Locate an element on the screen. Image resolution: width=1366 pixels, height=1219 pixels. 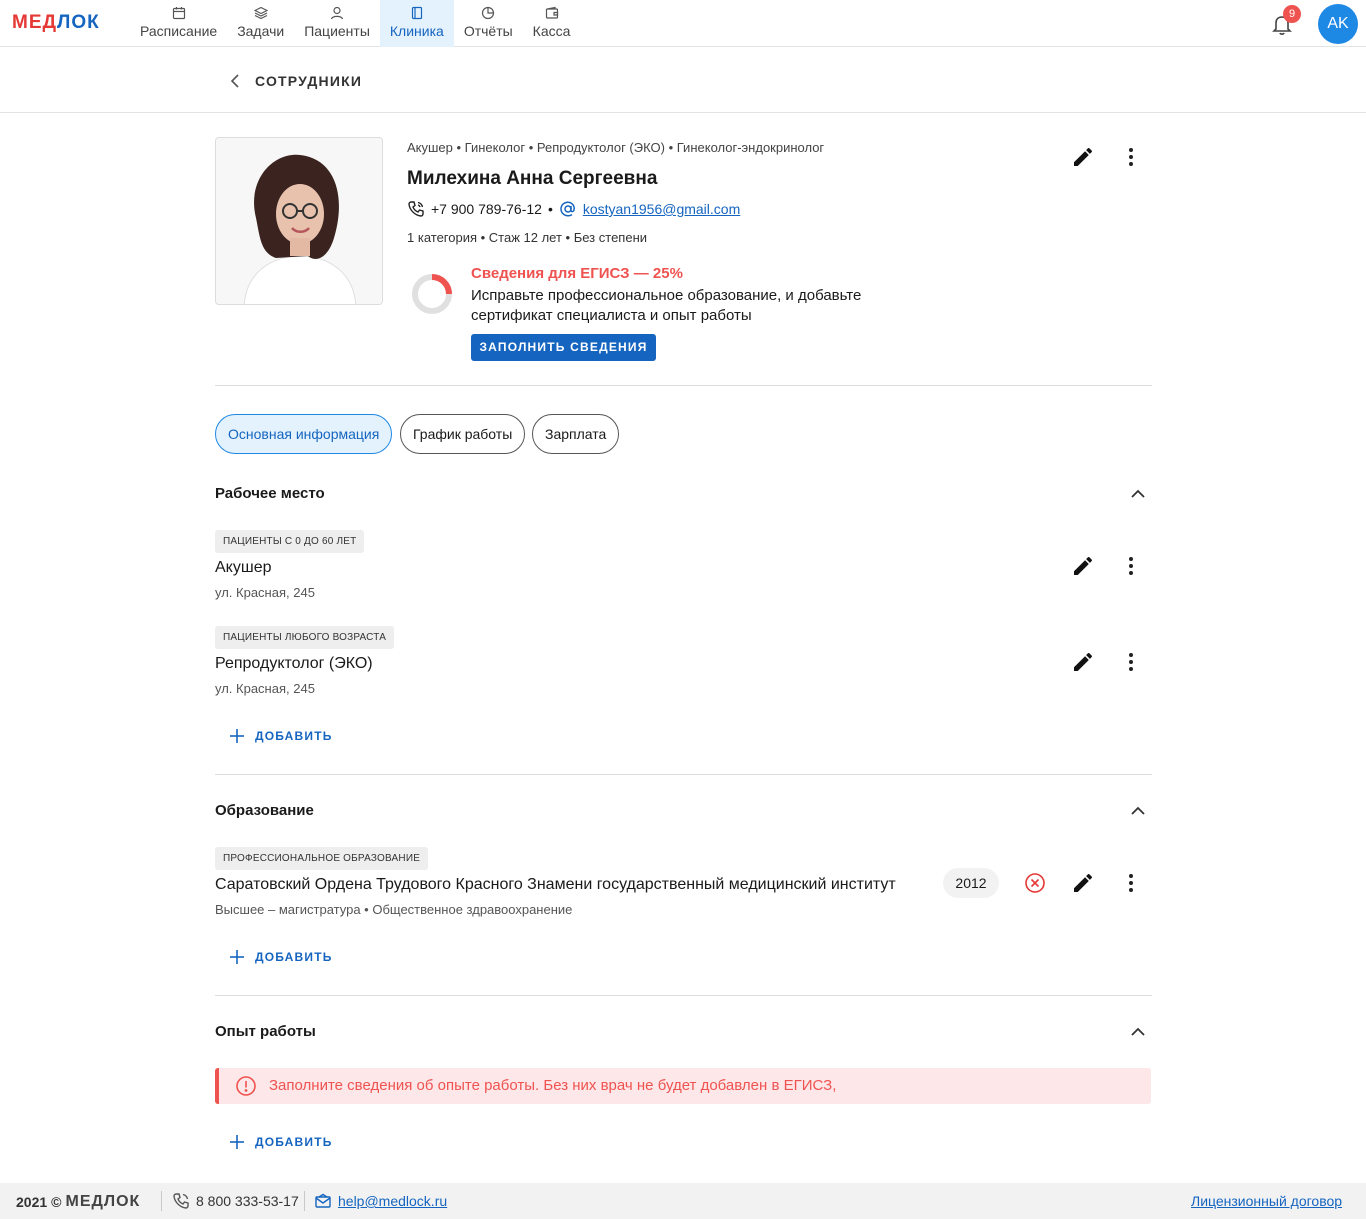
egisz-title: Сведения для ЕГИСЗ — 25% is located at coordinates (577, 273).